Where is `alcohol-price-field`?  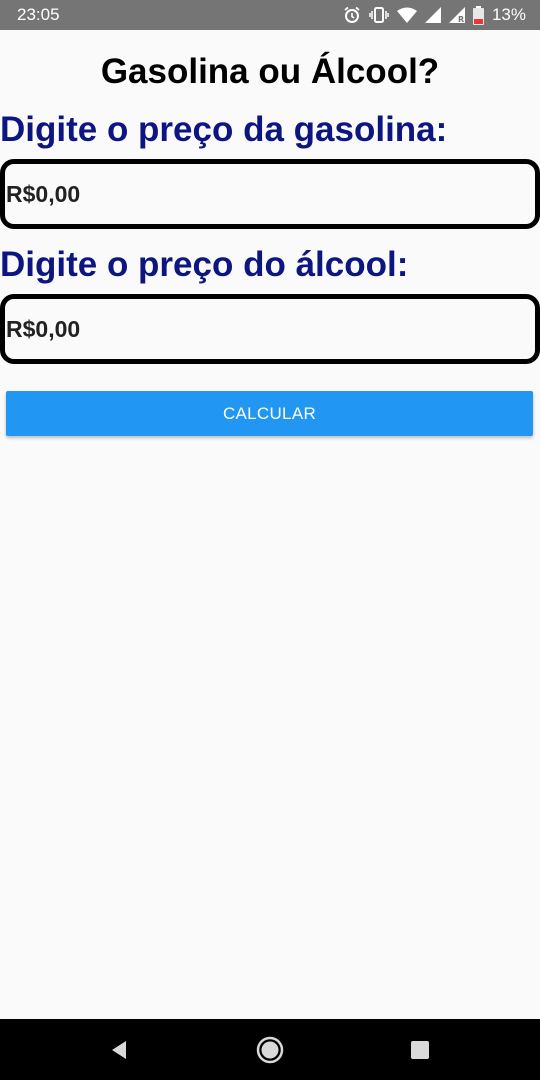 alcohol-price-field is located at coordinates (270, 329).